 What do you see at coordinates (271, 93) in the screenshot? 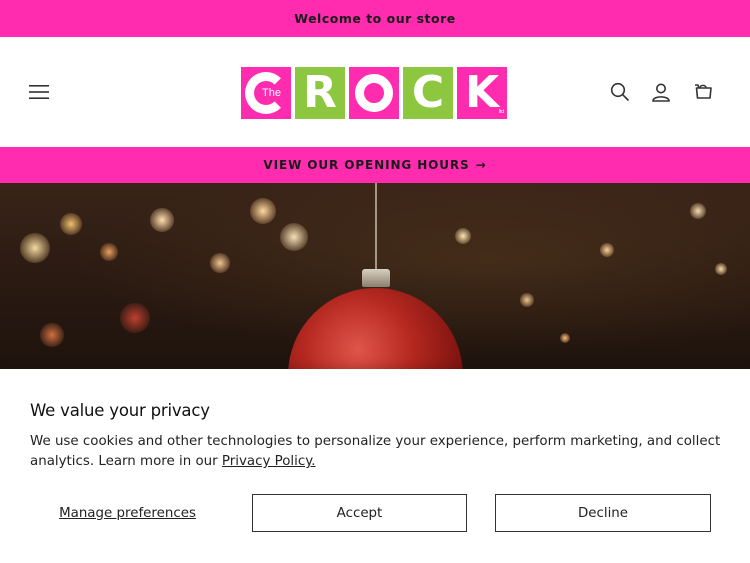
I see `logo-the-text: The` at bounding box center [271, 93].